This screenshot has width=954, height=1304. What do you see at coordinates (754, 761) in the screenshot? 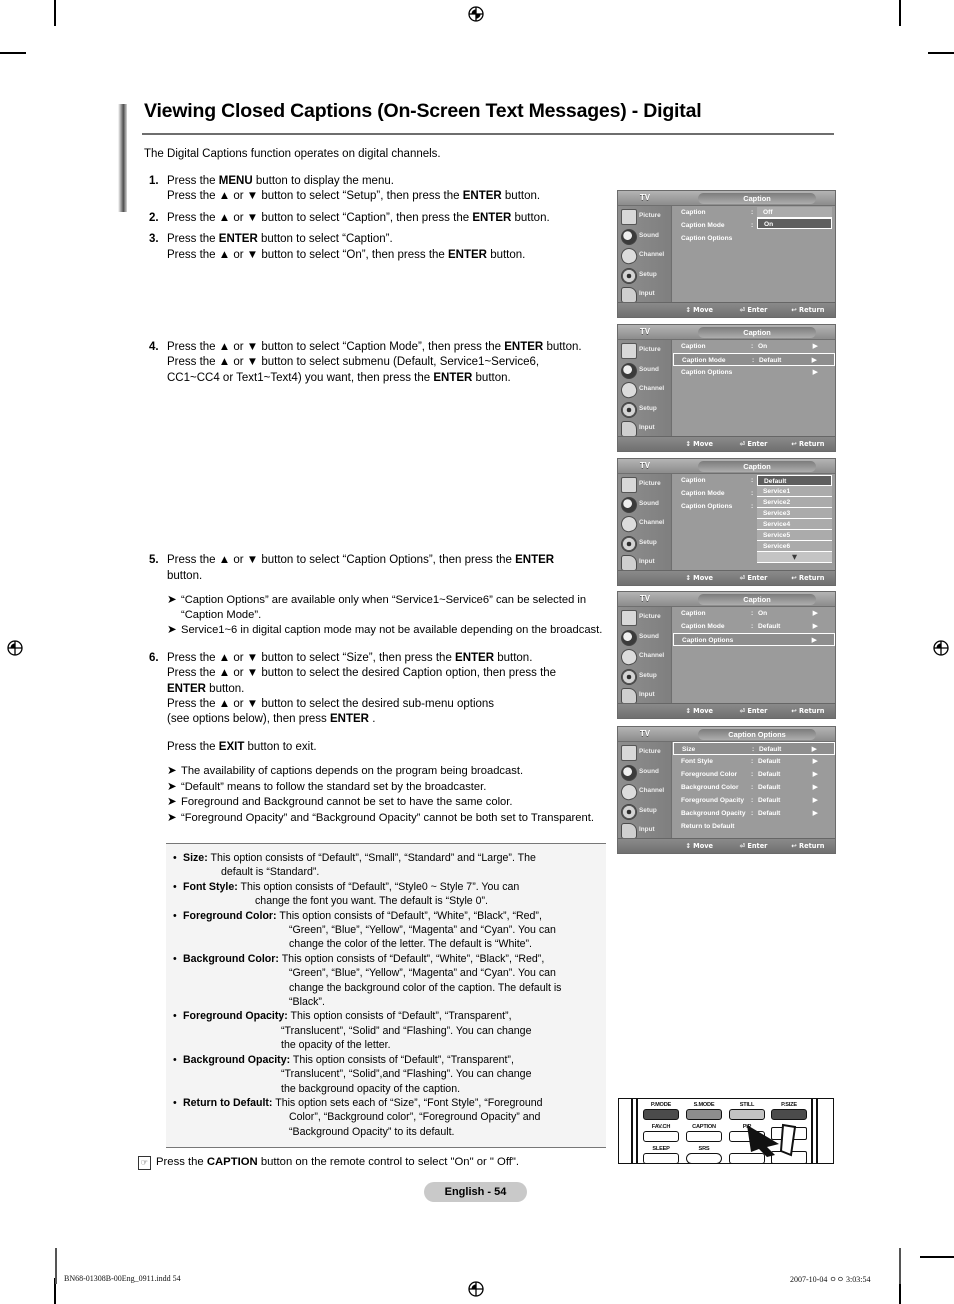
I see `osd-row: Font Style: Default ▶` at bounding box center [754, 761].